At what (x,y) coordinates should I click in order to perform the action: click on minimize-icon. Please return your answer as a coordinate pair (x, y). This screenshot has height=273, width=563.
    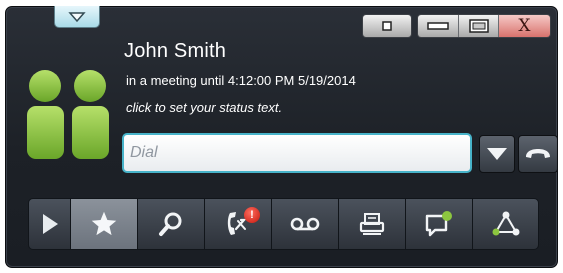
    Looking at the image, I should click on (438, 26).